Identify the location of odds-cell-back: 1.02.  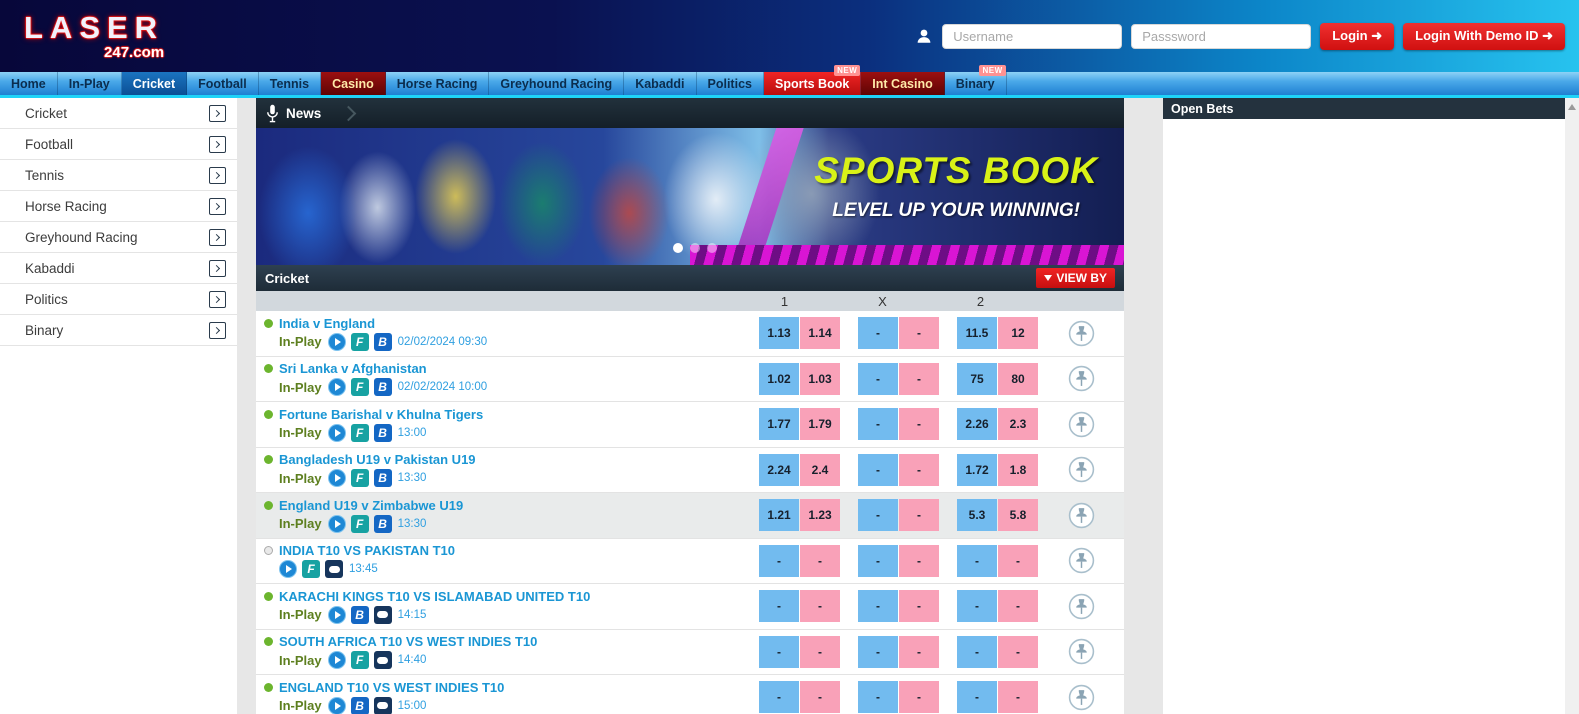
(779, 378).